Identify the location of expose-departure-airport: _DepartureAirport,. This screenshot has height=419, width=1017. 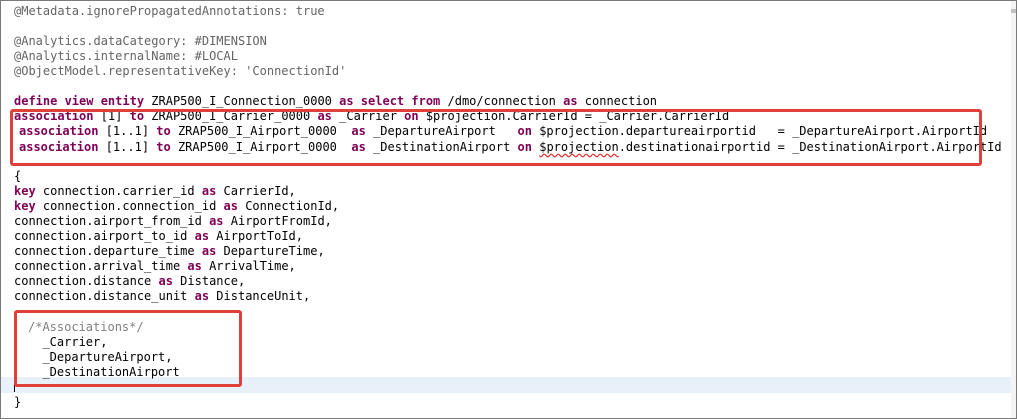
(100, 357).